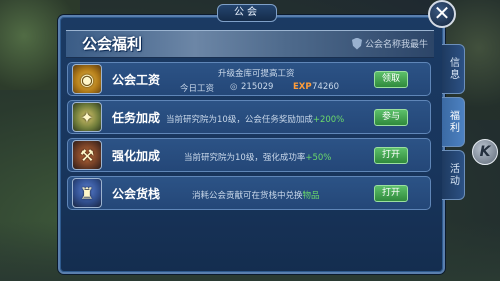  What do you see at coordinates (197, 89) in the screenshot?
I see `salary-today-label: 今日工资` at bounding box center [197, 89].